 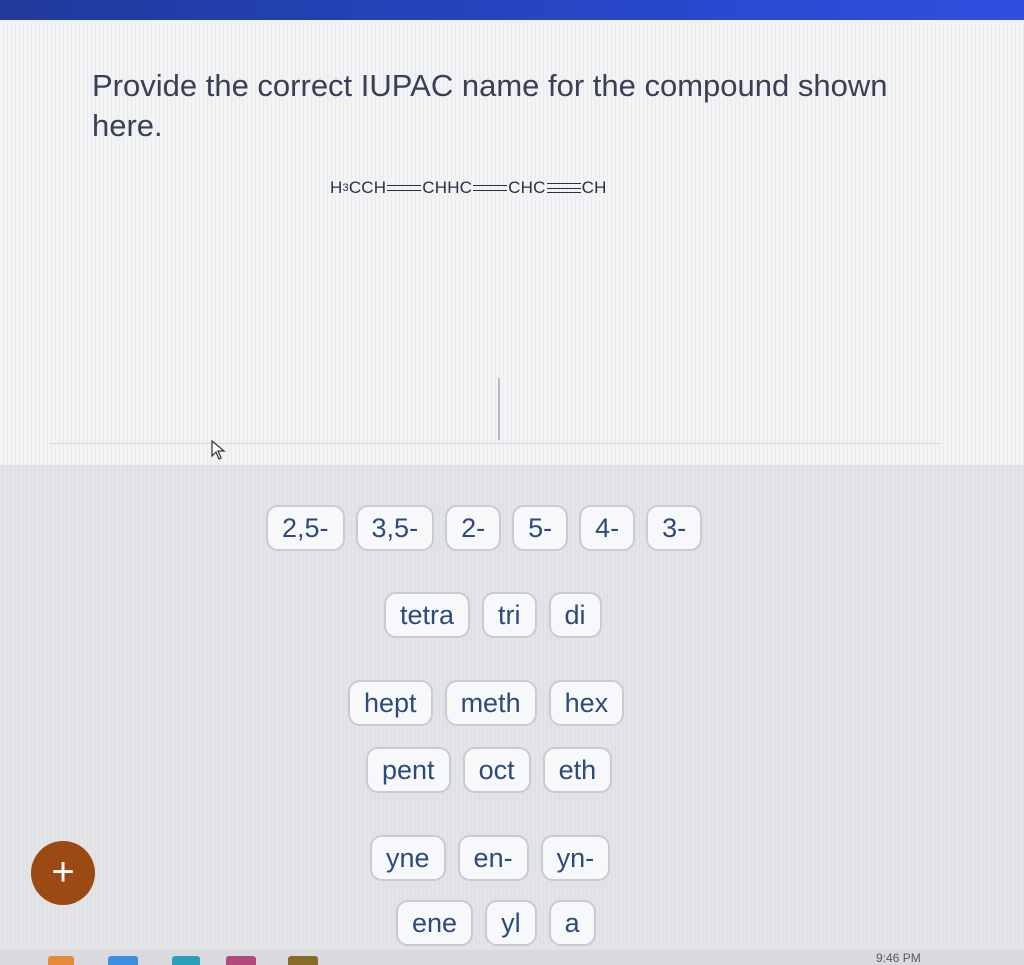 What do you see at coordinates (575, 858) in the screenshot?
I see `tile-suffix: yn-` at bounding box center [575, 858].